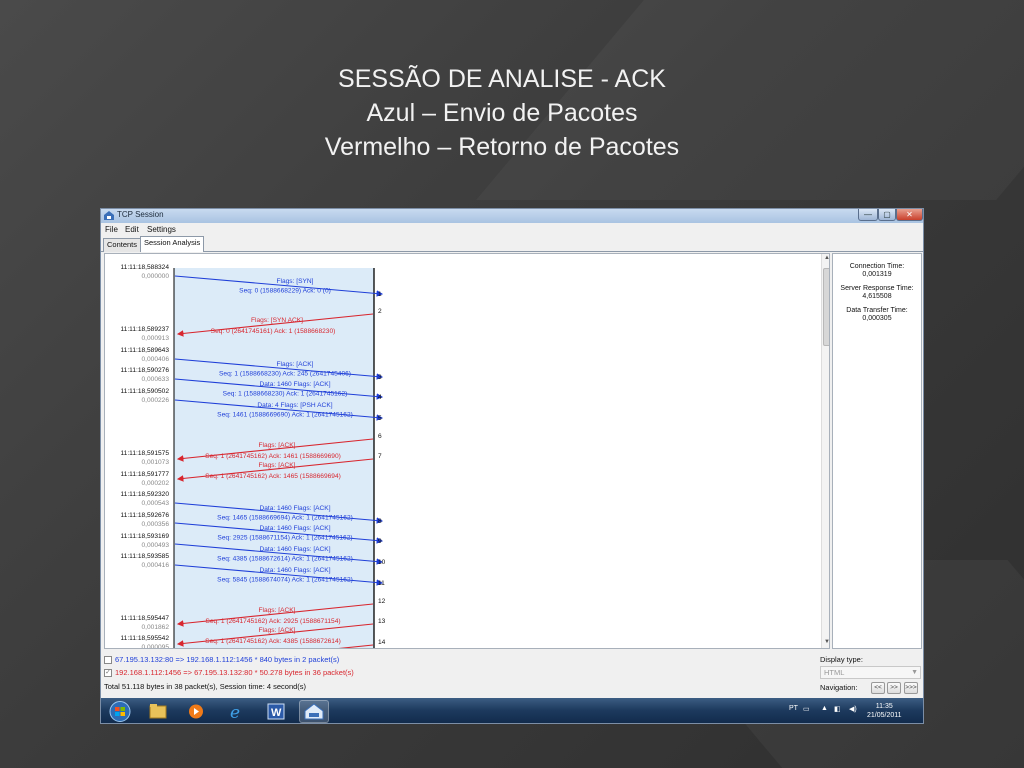  I want to click on nav-next-button: >>, so click(894, 688).